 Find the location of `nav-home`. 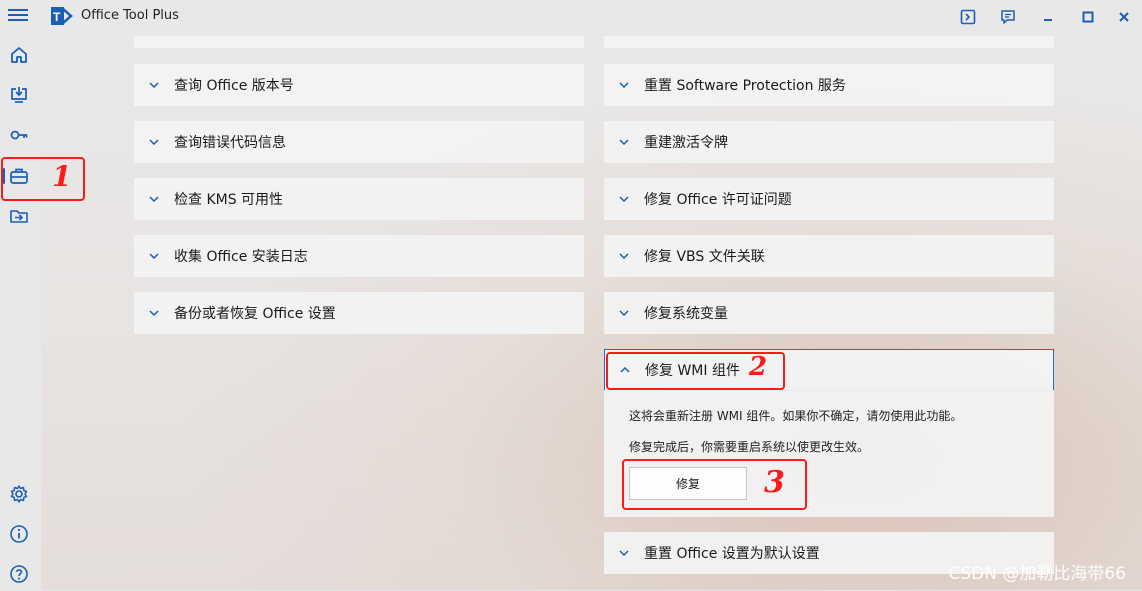

nav-home is located at coordinates (19, 55).